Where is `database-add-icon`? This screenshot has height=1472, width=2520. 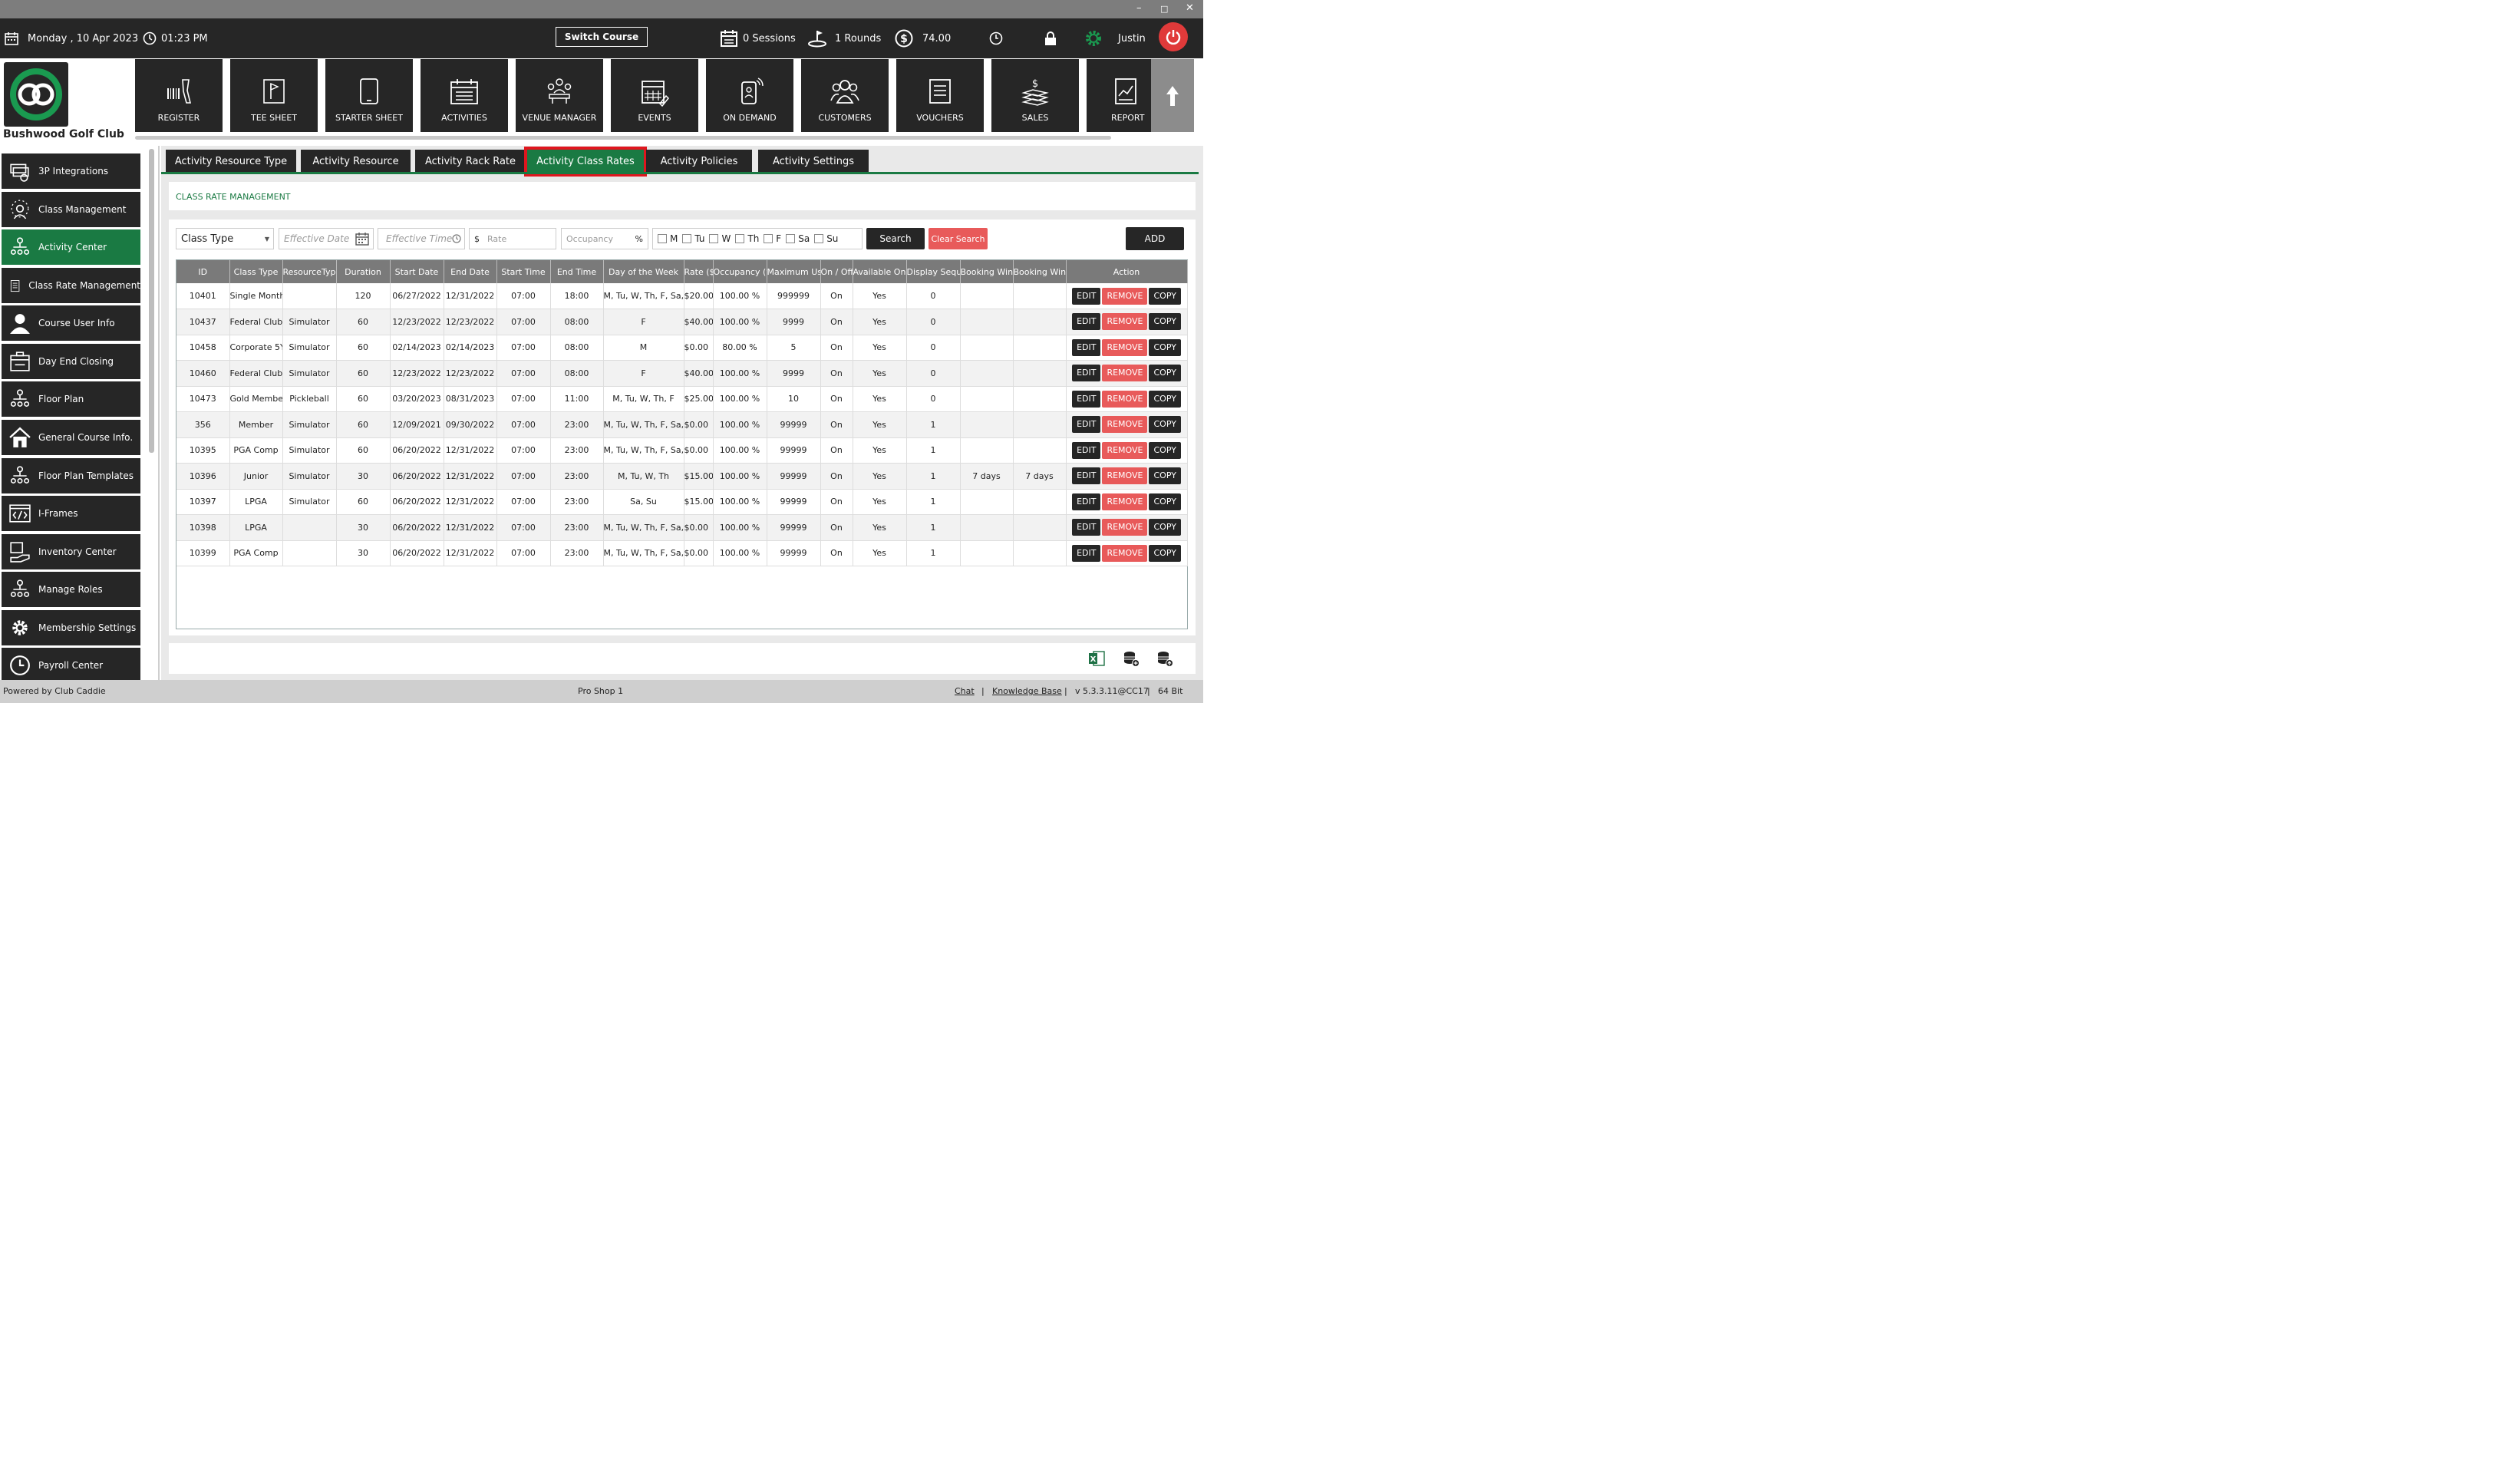 database-add-icon is located at coordinates (1131, 658).